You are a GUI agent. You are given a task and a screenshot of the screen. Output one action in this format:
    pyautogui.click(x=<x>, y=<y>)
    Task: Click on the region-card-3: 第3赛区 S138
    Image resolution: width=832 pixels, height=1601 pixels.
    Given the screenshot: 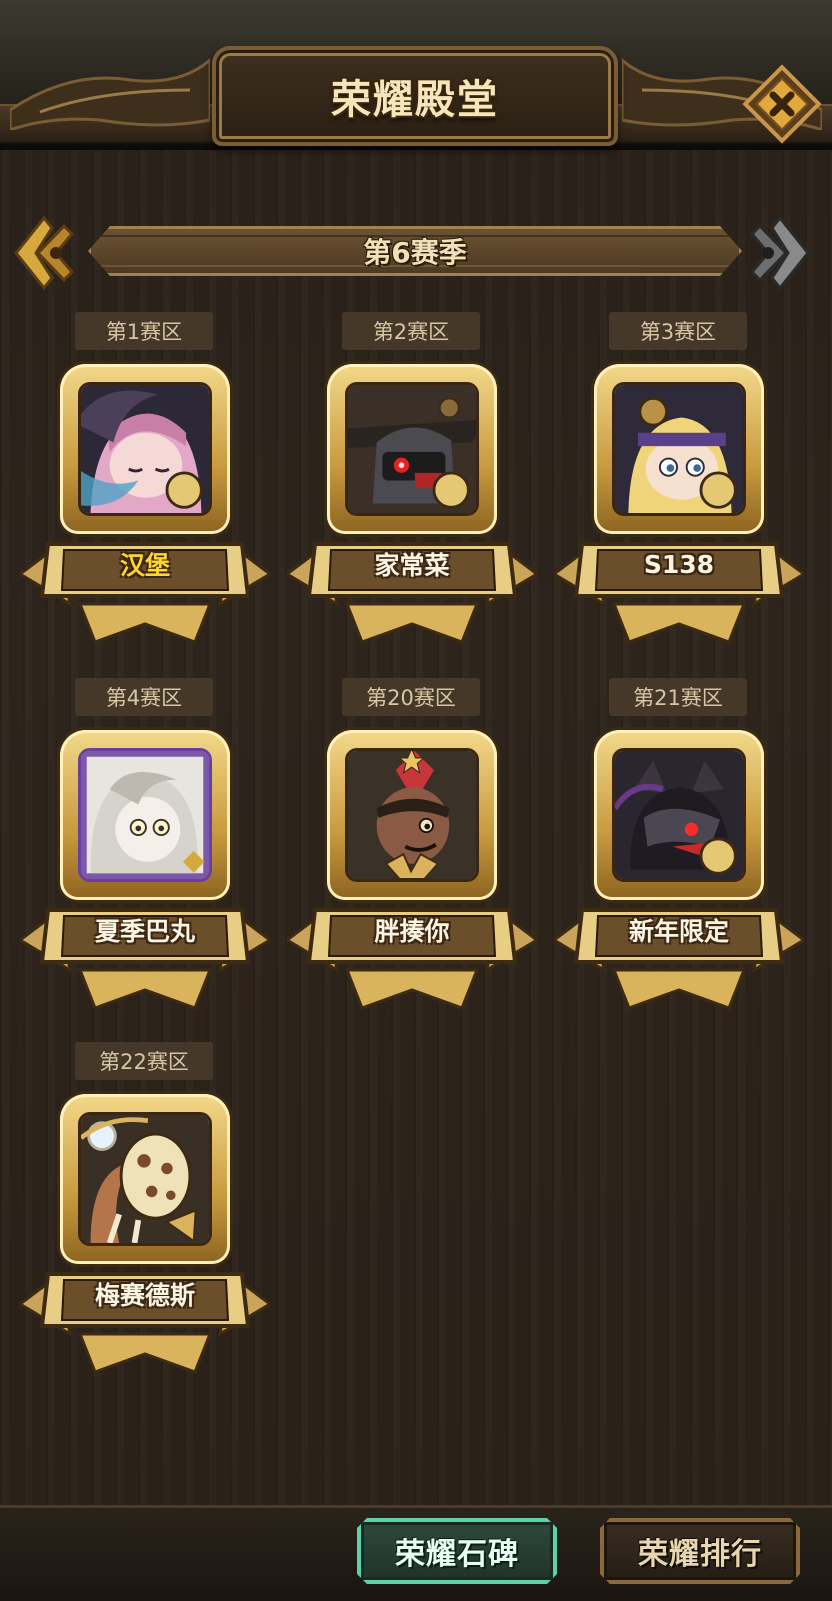 What is the action you would take?
    pyautogui.click(x=679, y=482)
    